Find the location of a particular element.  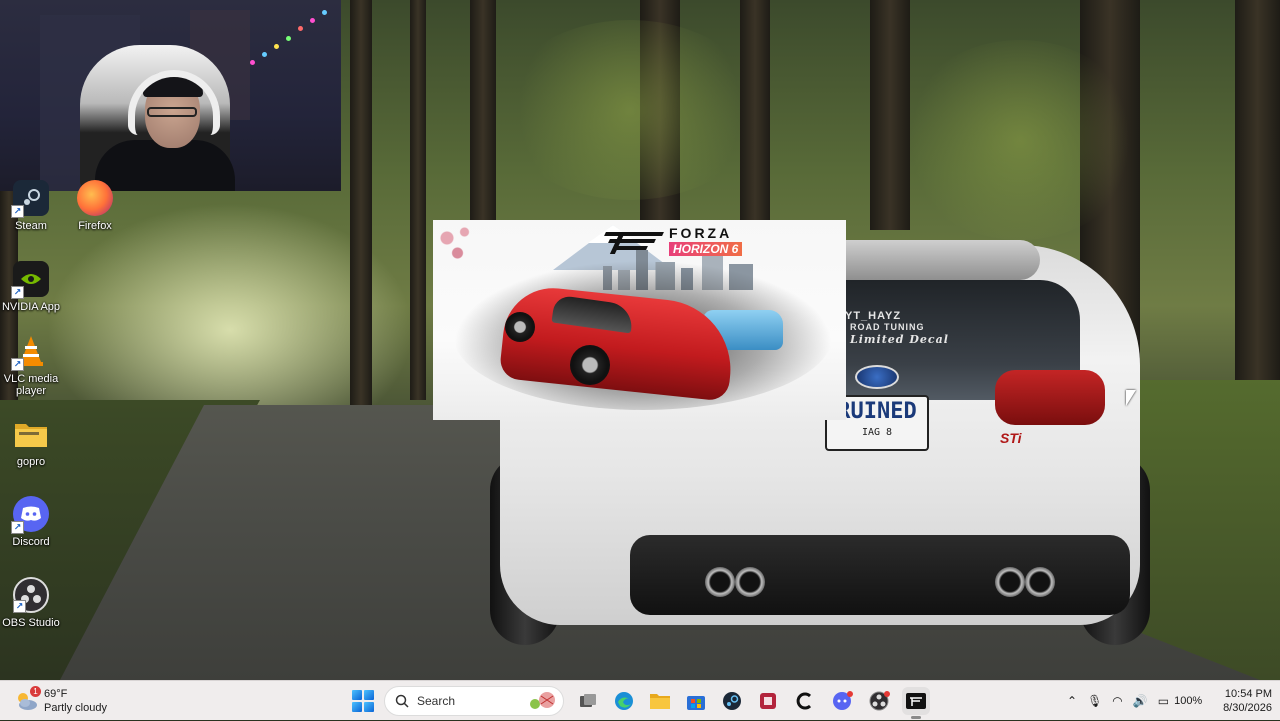

file-explorer-button is located at coordinates (660, 701).